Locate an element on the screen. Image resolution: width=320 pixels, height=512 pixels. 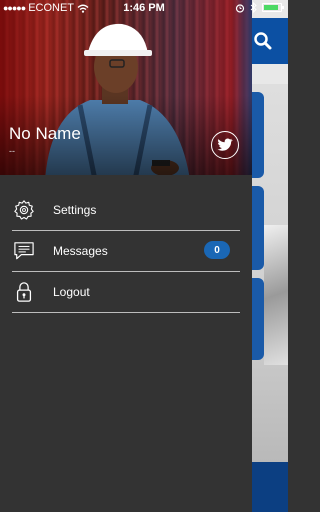
settings-icon is located at coordinates (24, 210).